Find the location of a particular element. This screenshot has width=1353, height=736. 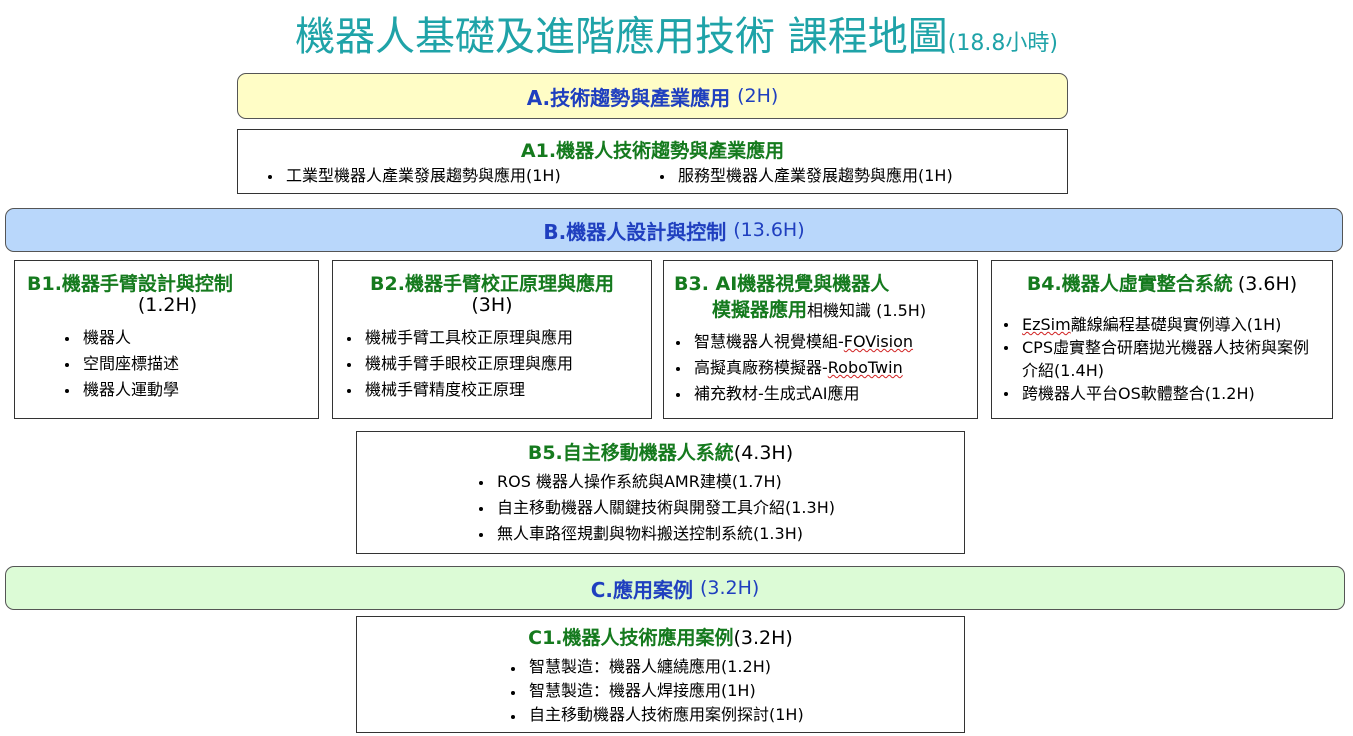

list-item: 服務型機器人產業發展趨勢與應用(1H) is located at coordinates (805, 176).